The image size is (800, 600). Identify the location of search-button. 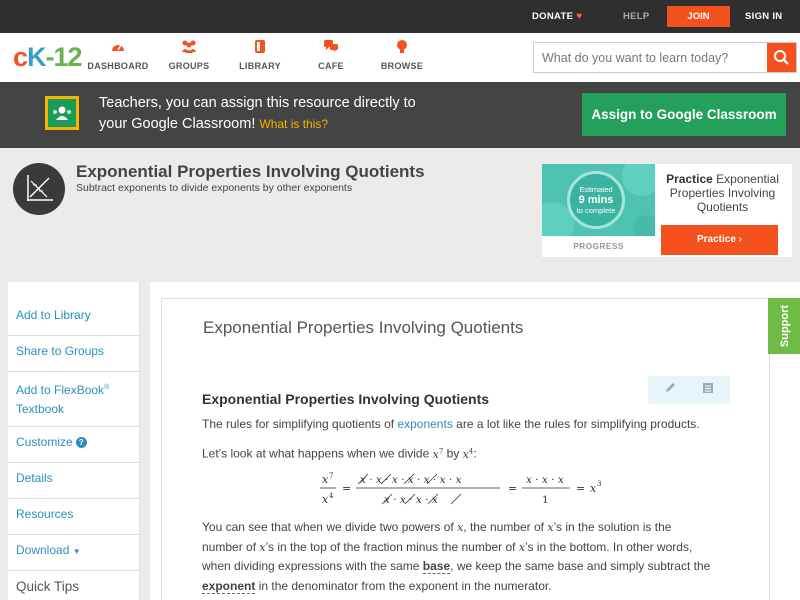
(781, 57).